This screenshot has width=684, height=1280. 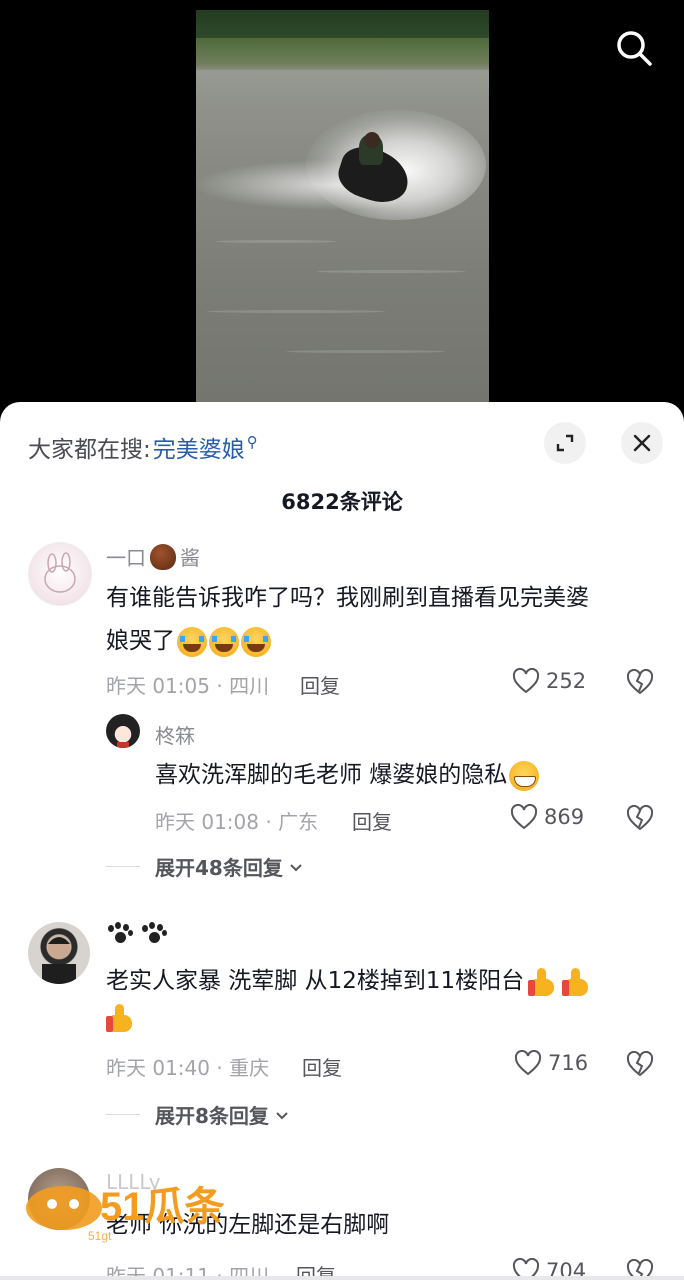 I want to click on expand-replies-button: 展开8条回复, so click(x=198, y=1114).